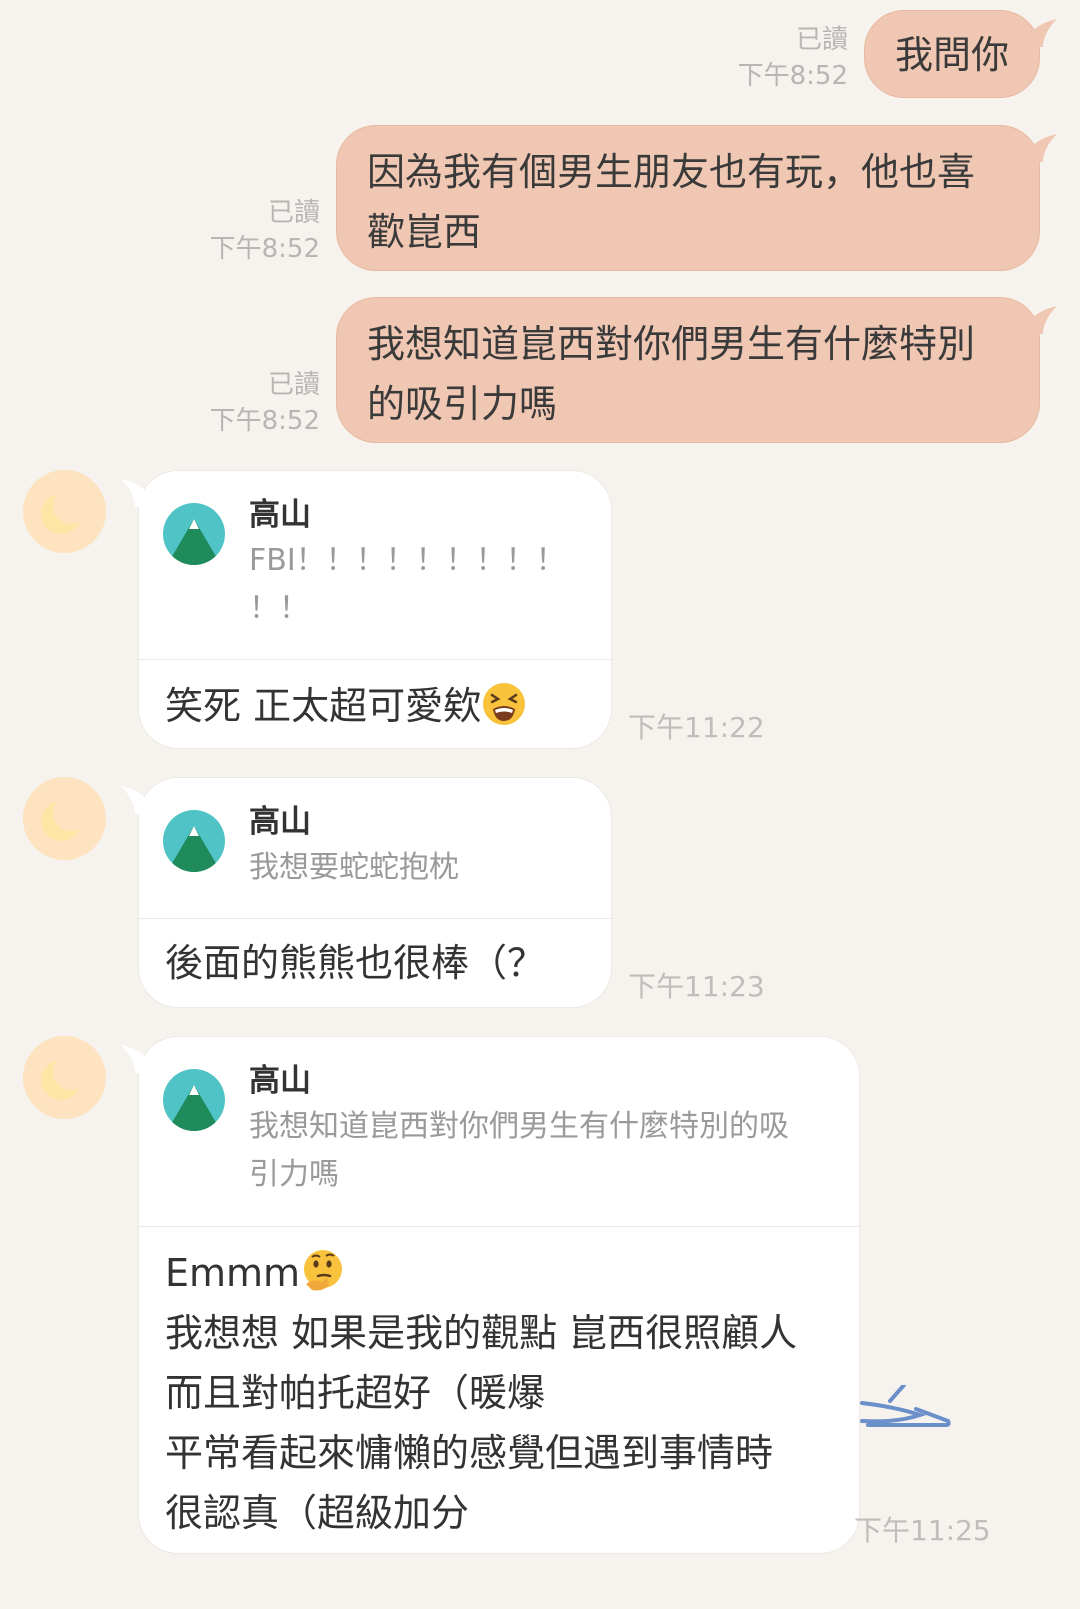 The height and width of the screenshot is (1609, 1080). Describe the element at coordinates (279, 608) in the screenshot. I see `quoted-text-line: ！！` at that location.